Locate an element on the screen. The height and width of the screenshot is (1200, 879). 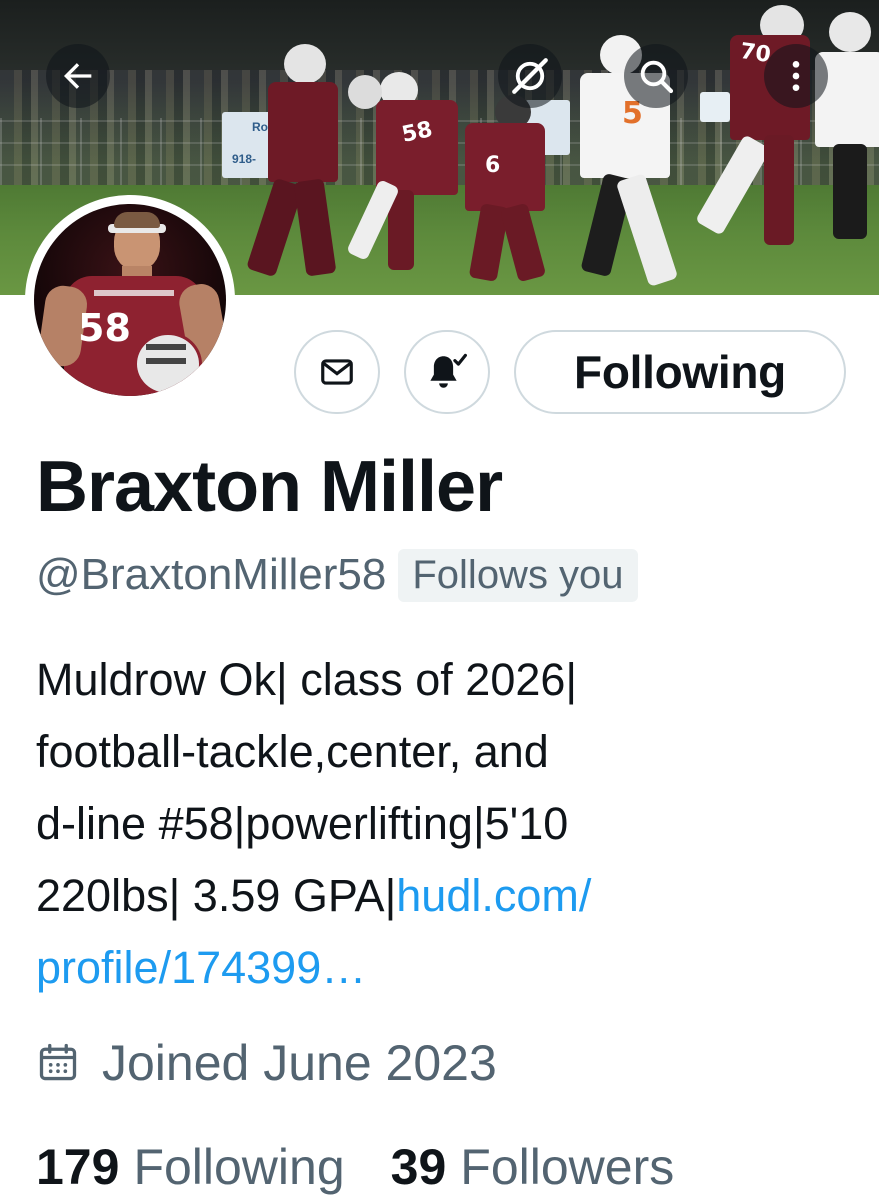
back-button is located at coordinates (78, 76).